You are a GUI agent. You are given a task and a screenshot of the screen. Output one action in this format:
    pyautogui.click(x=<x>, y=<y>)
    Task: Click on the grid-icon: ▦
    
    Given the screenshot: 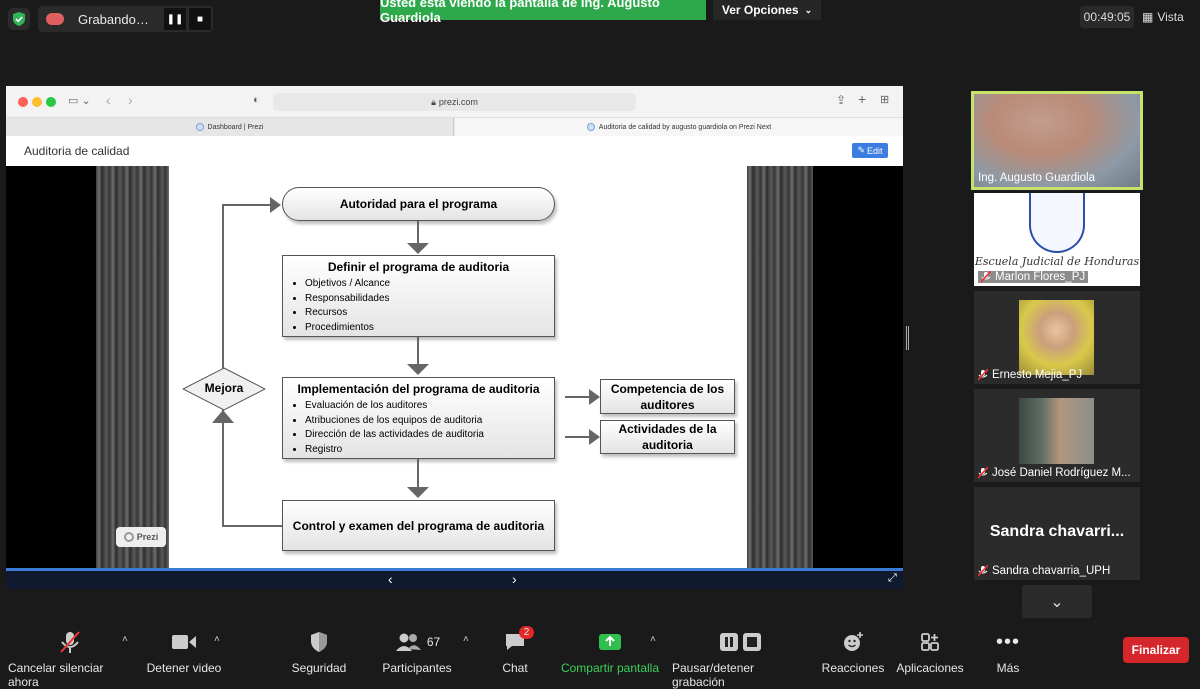 What is the action you would take?
    pyautogui.click(x=1148, y=17)
    